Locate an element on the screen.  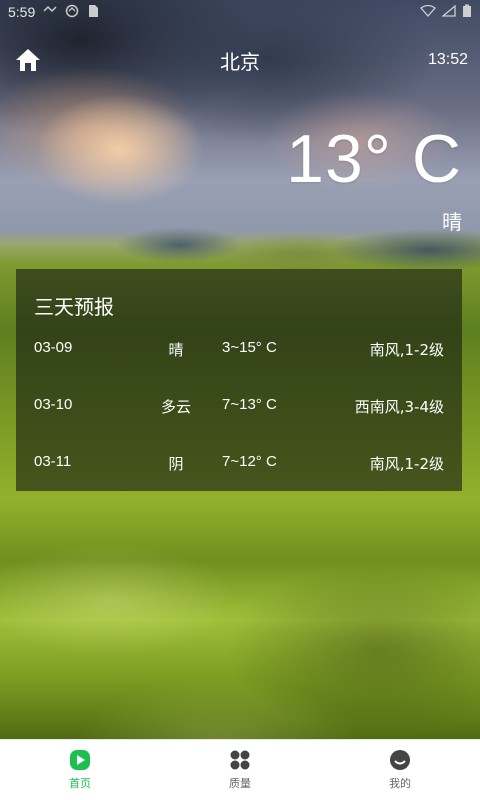
status-time: 5:59 is located at coordinates (22, 12).